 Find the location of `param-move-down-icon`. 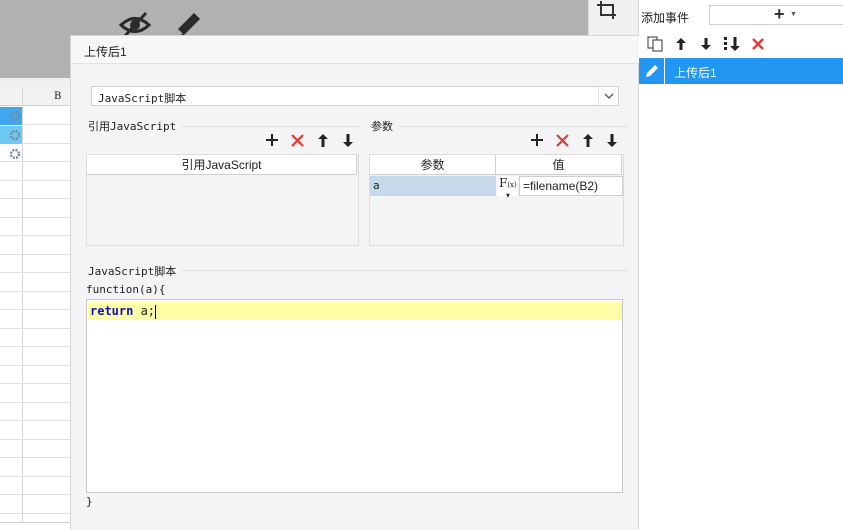

param-move-down-icon is located at coordinates (612, 140).